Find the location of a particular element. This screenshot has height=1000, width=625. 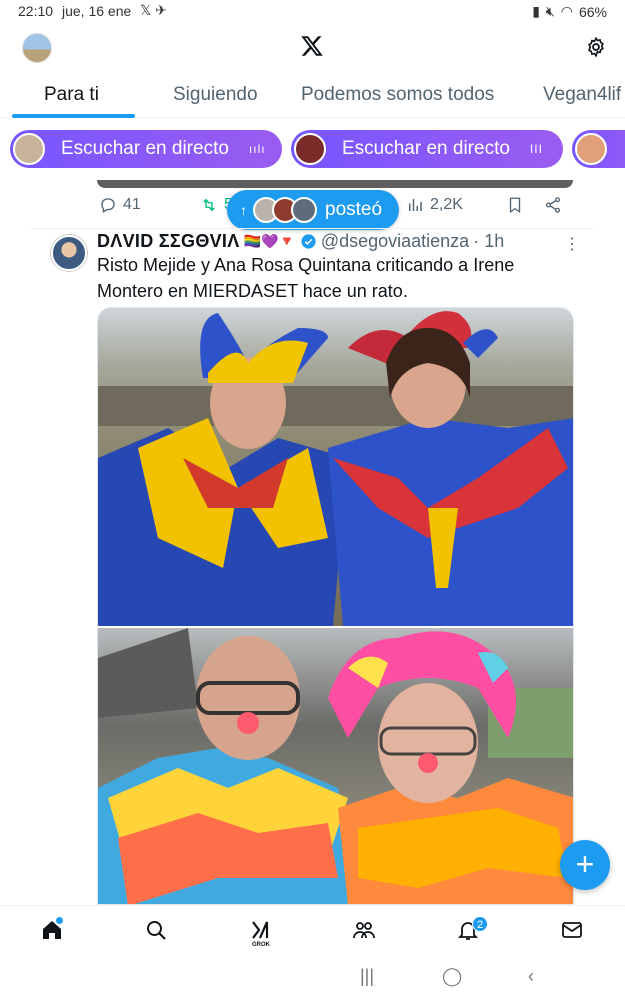

author-handle: @dsegoviaatienza is located at coordinates (395, 241).